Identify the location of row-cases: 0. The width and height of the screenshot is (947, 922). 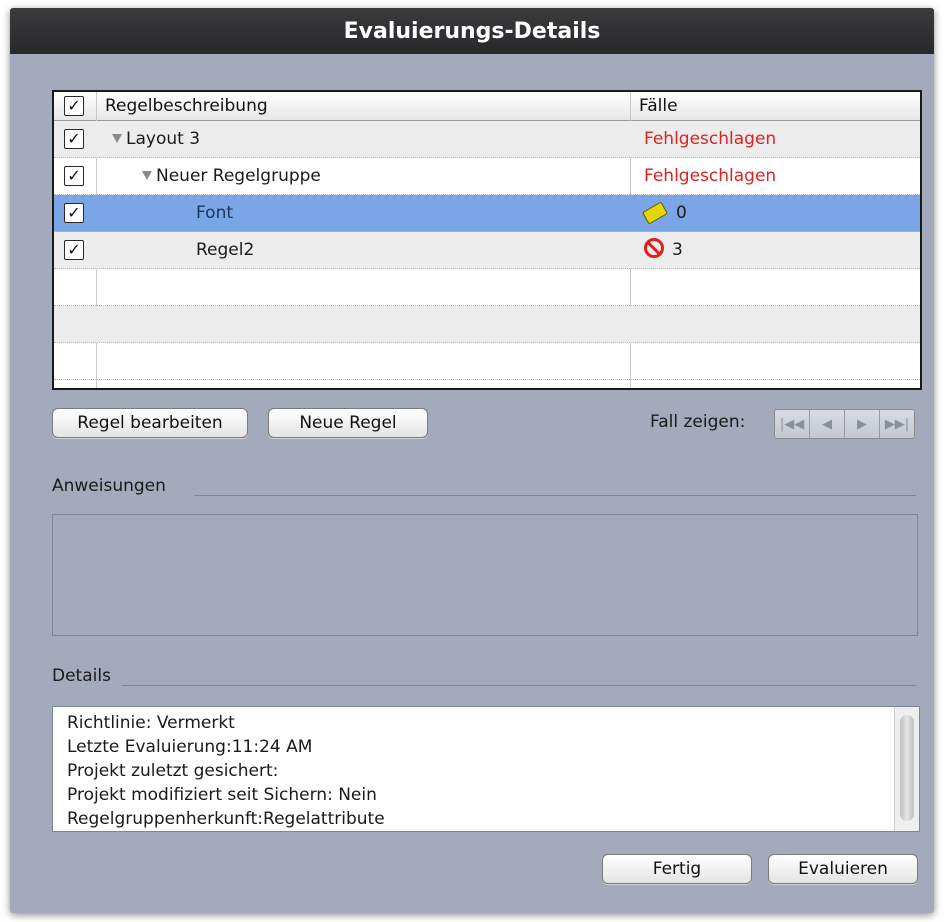
(664, 213).